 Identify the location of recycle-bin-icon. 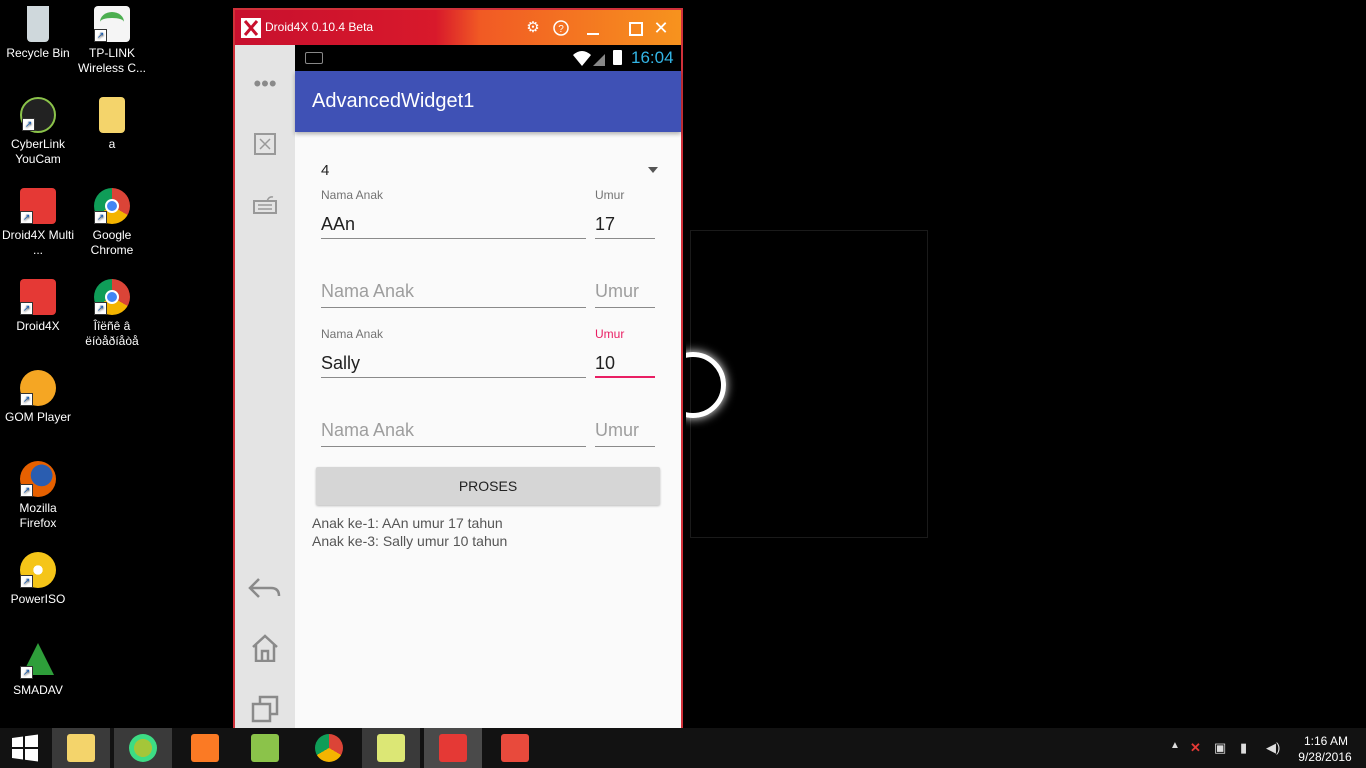
(38, 24).